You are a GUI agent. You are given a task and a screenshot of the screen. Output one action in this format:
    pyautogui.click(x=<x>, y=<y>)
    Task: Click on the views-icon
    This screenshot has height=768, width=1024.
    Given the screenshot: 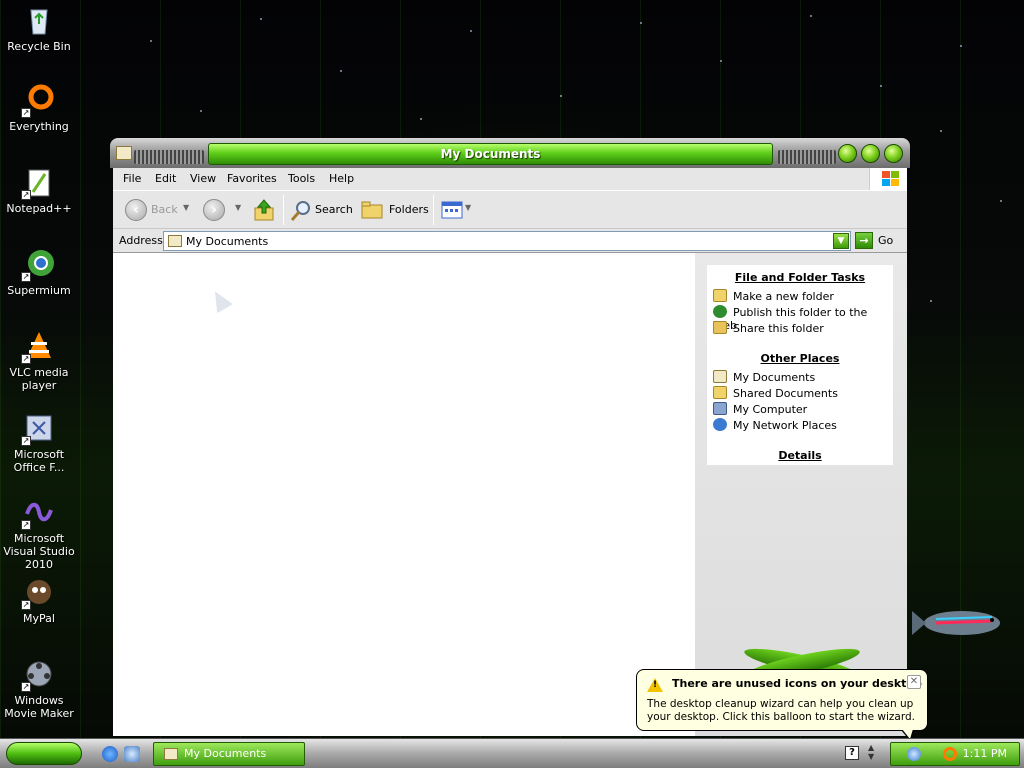 What is the action you would take?
    pyautogui.click(x=452, y=210)
    